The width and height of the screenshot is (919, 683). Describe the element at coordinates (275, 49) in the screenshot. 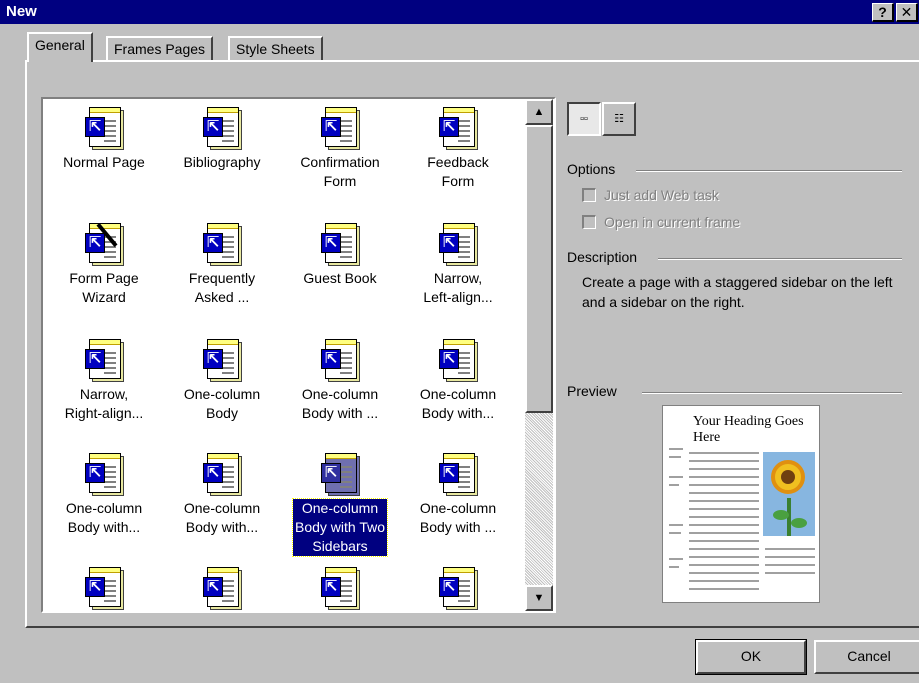

I see `tab-style-sheets: Style Sheets` at that location.